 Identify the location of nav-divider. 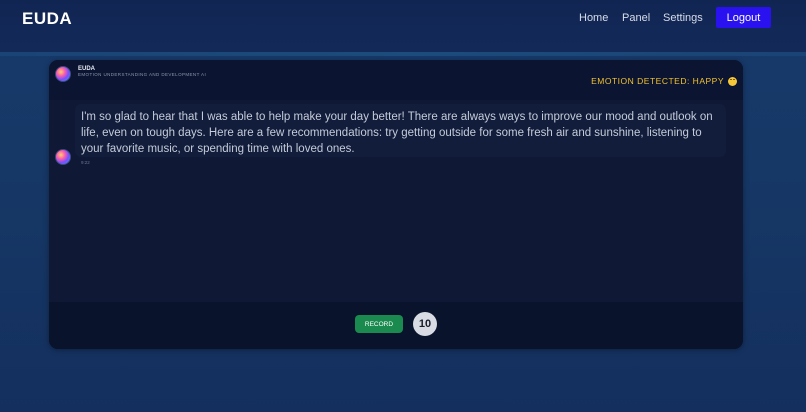
(403, 54).